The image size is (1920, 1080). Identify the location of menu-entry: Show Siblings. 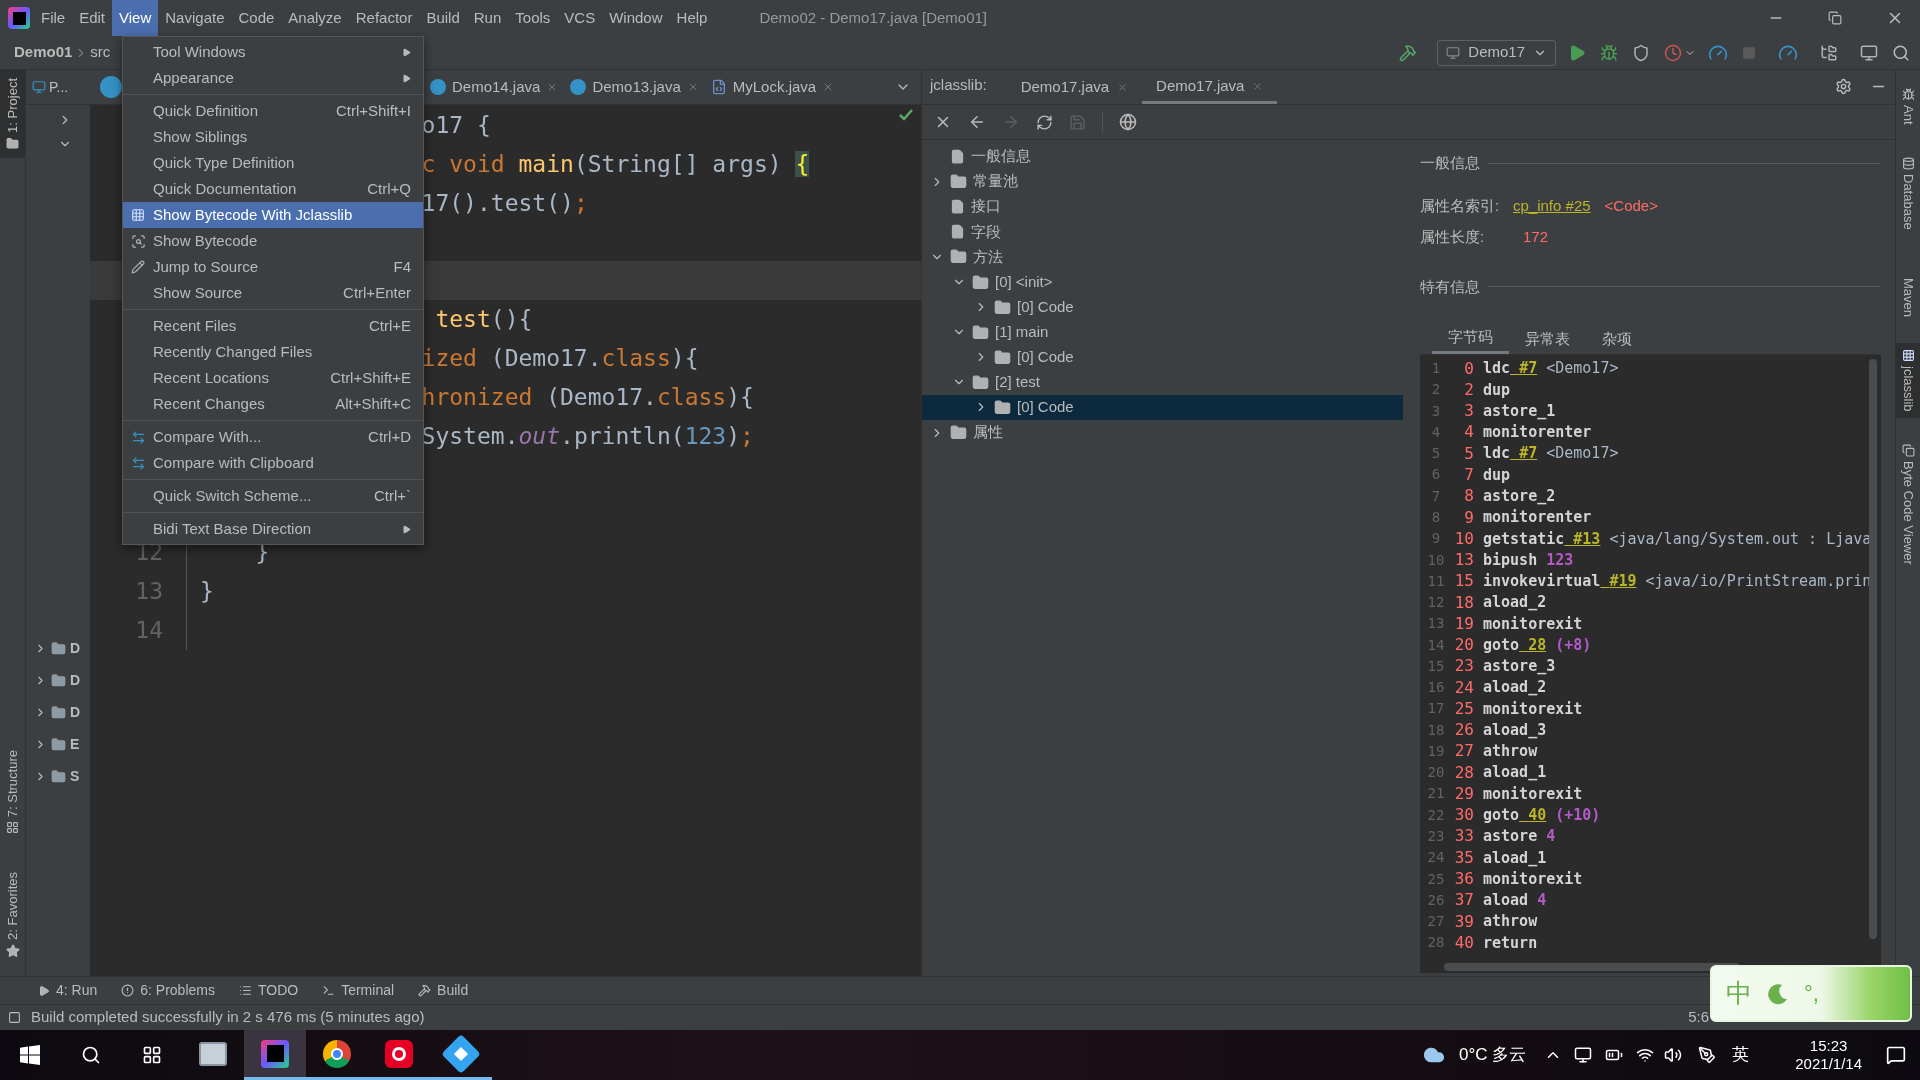
(273, 137).